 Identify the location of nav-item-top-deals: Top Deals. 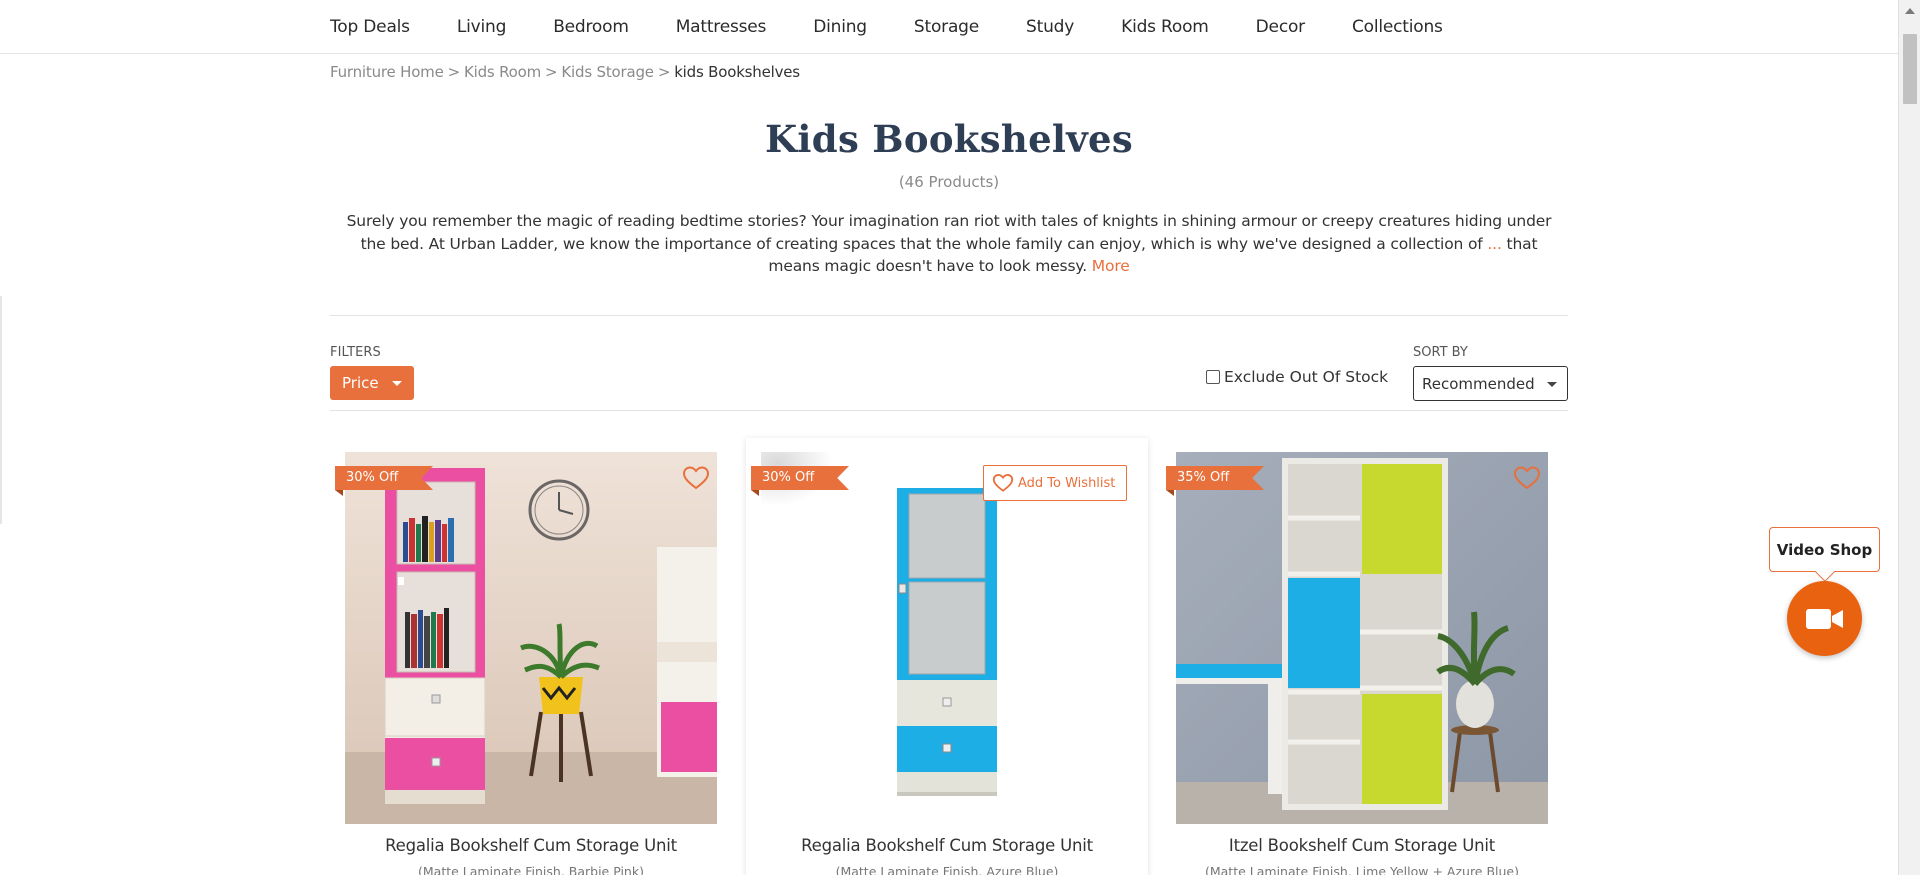
(370, 27).